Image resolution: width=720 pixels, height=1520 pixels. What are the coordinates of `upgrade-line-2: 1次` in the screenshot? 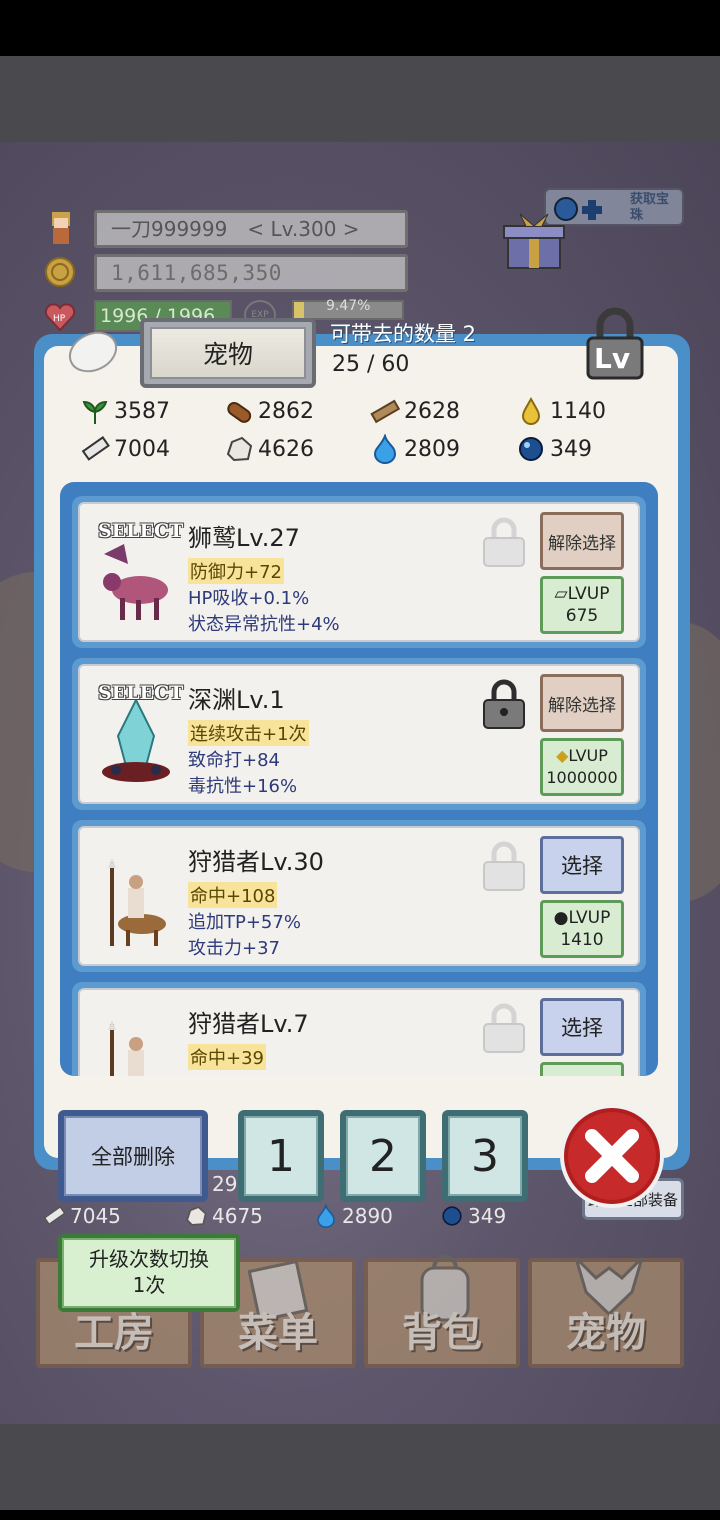 It's located at (149, 1285).